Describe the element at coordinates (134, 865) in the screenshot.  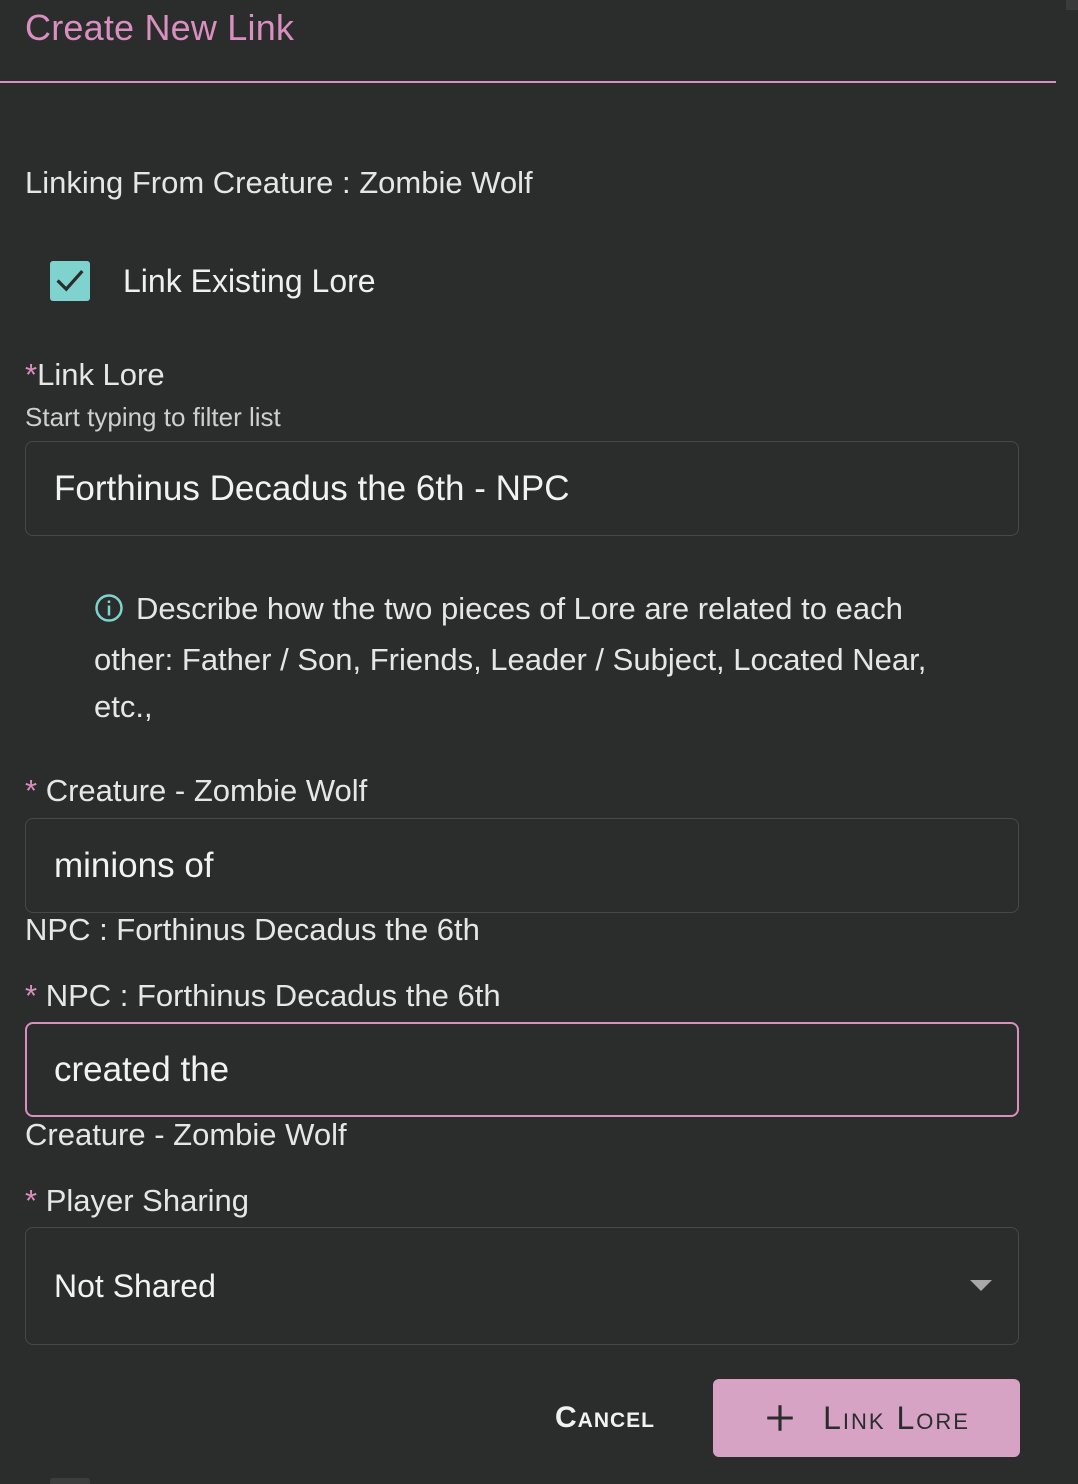
I see `creature-relation-value: minions of` at that location.